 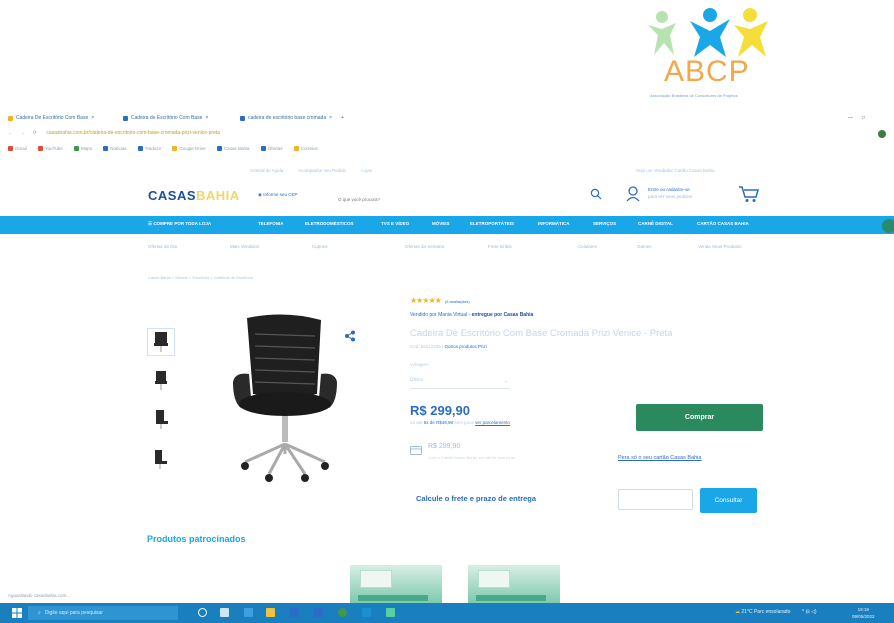 What do you see at coordinates (850, 118) in the screenshot?
I see `minimize-icon: —` at bounding box center [850, 118].